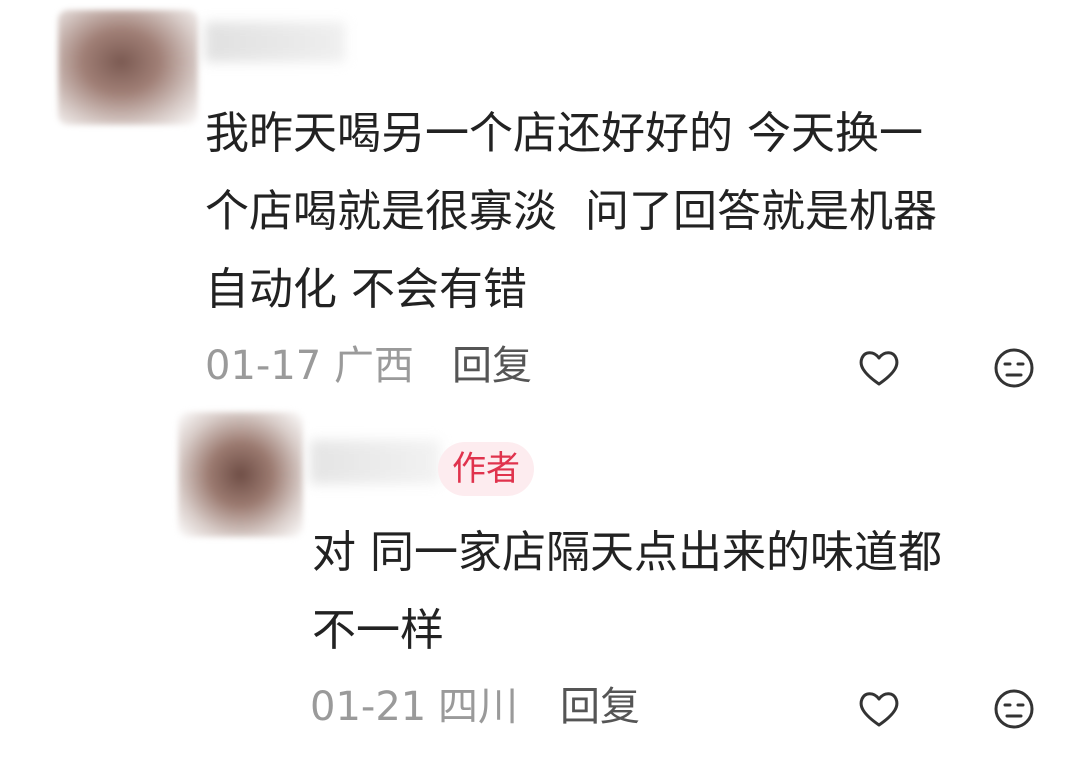  I want to click on comment-line: 个店喝就是很寡淡 问了回答就是机器, so click(571, 211).